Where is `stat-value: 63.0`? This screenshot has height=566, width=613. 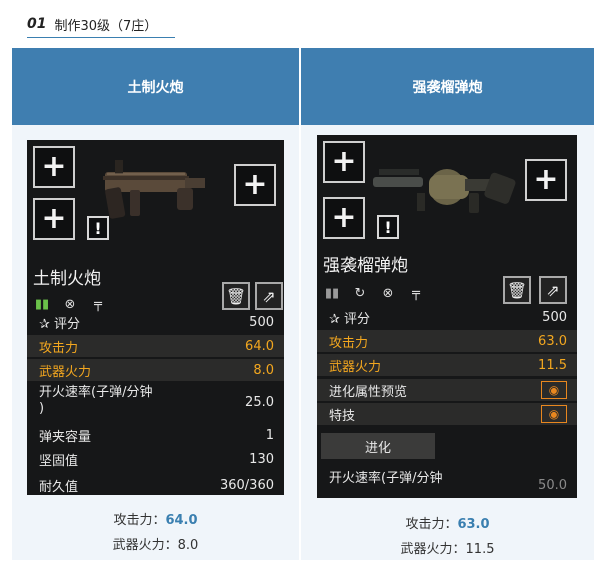 stat-value: 63.0 is located at coordinates (552, 341).